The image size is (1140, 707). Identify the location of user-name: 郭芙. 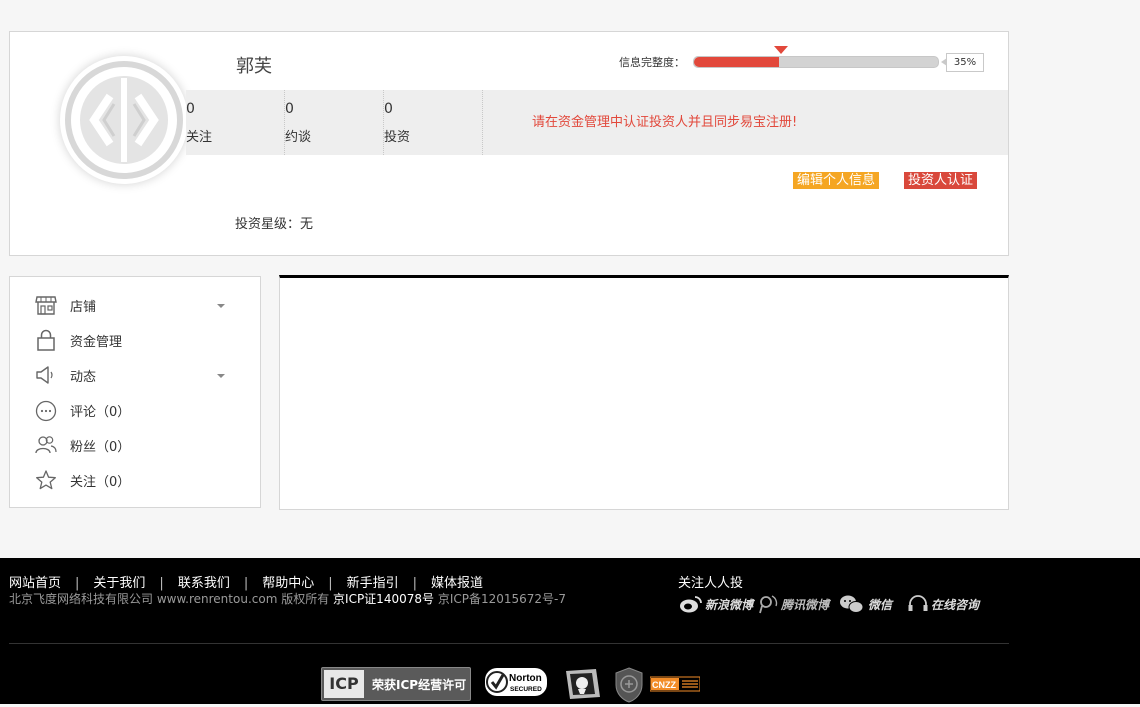
(254, 66).